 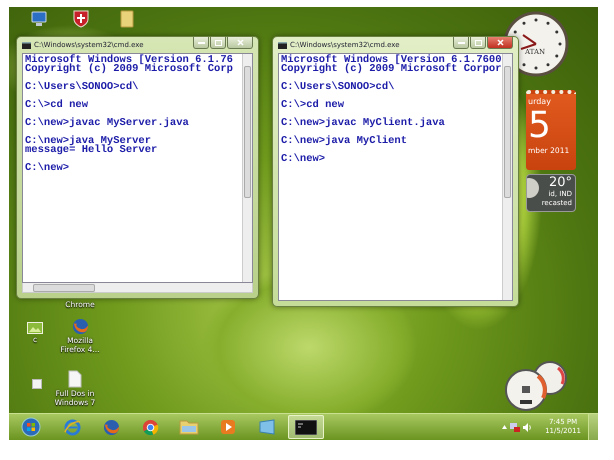 I want to click on console-line: Copyright (c) 2009 Microsoft Corpor, so click(x=390, y=69).